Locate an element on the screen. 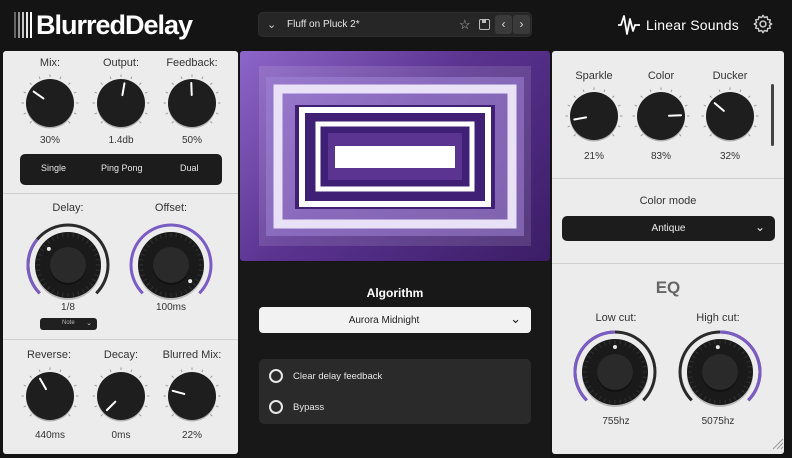 Image resolution: width=792 pixels, height=458 pixels. low-cut-knob is located at coordinates (615, 372).